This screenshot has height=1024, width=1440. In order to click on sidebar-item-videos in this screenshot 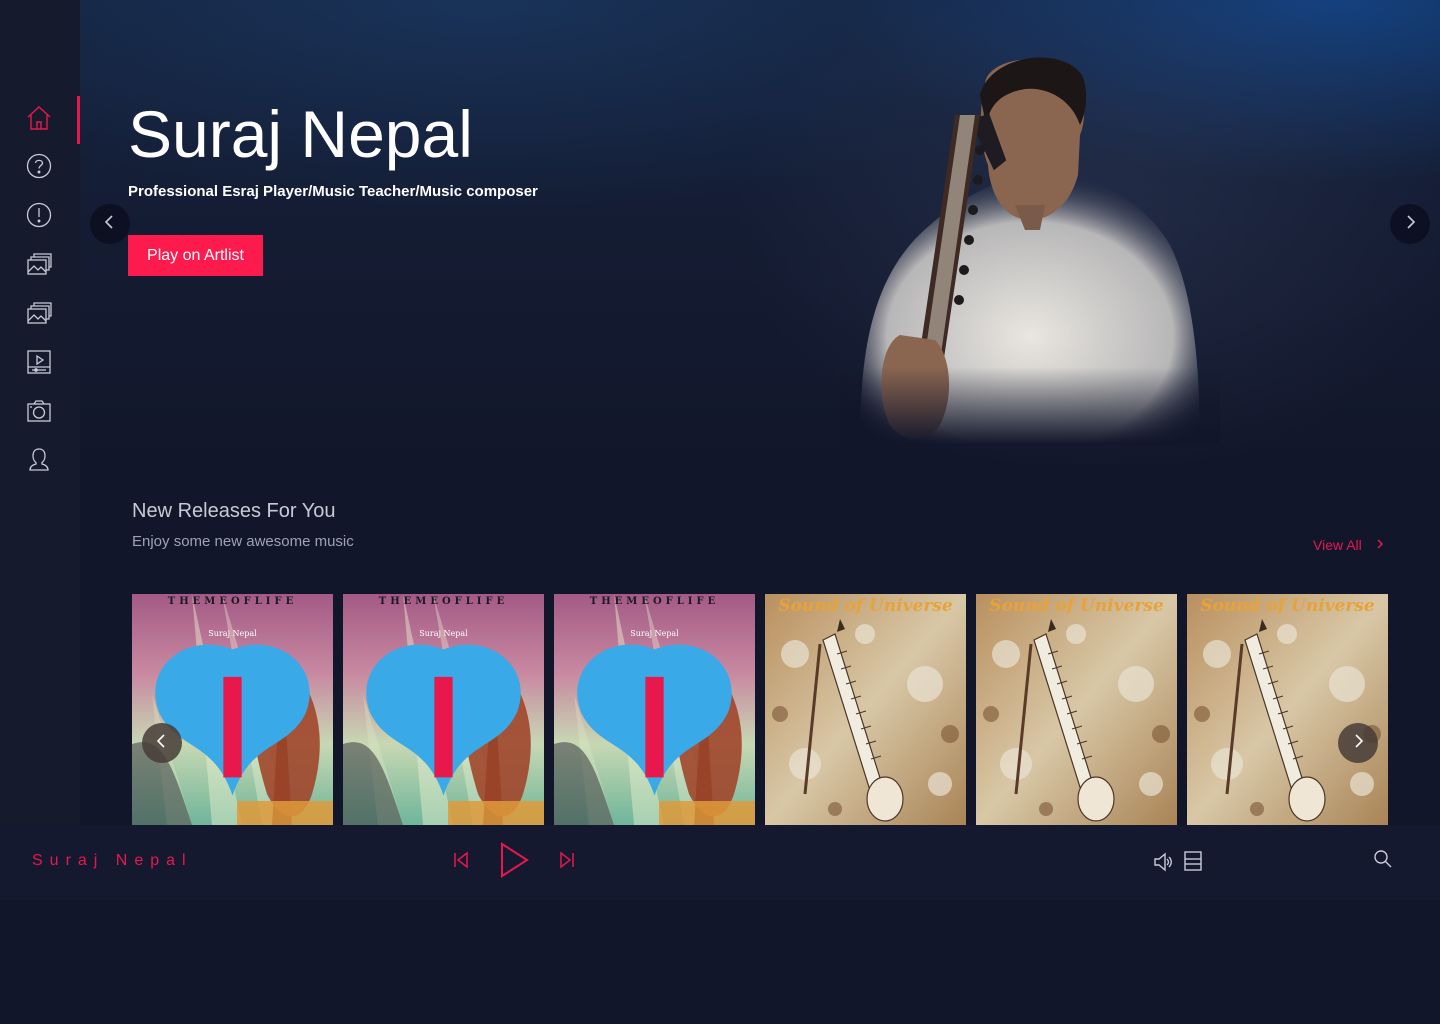, I will do `click(40, 364)`.